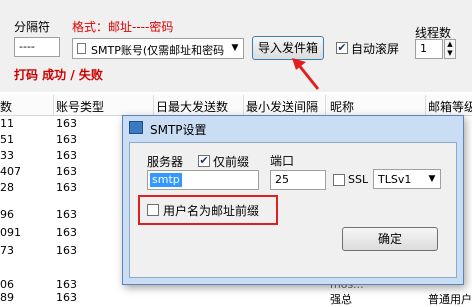 The width and height of the screenshot is (472, 307). Describe the element at coordinates (231, 162) in the screenshot. I see `prefix-only-label: 仅前缀` at that location.